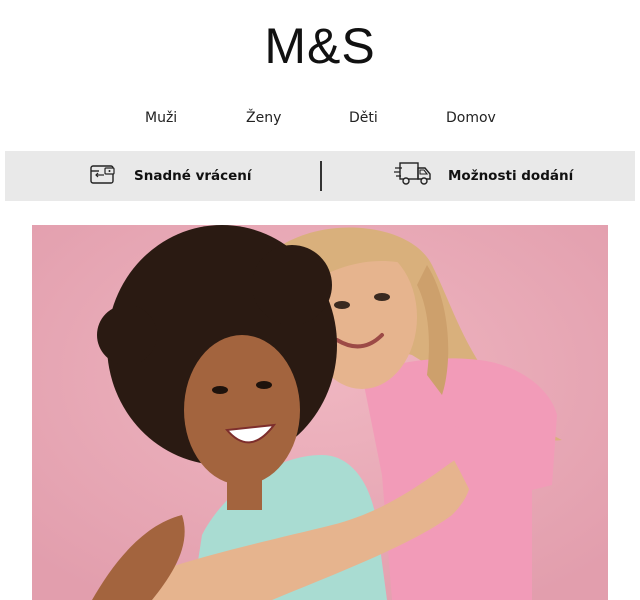 The width and height of the screenshot is (640, 600). I want to click on return-box-icon, so click(103, 176).